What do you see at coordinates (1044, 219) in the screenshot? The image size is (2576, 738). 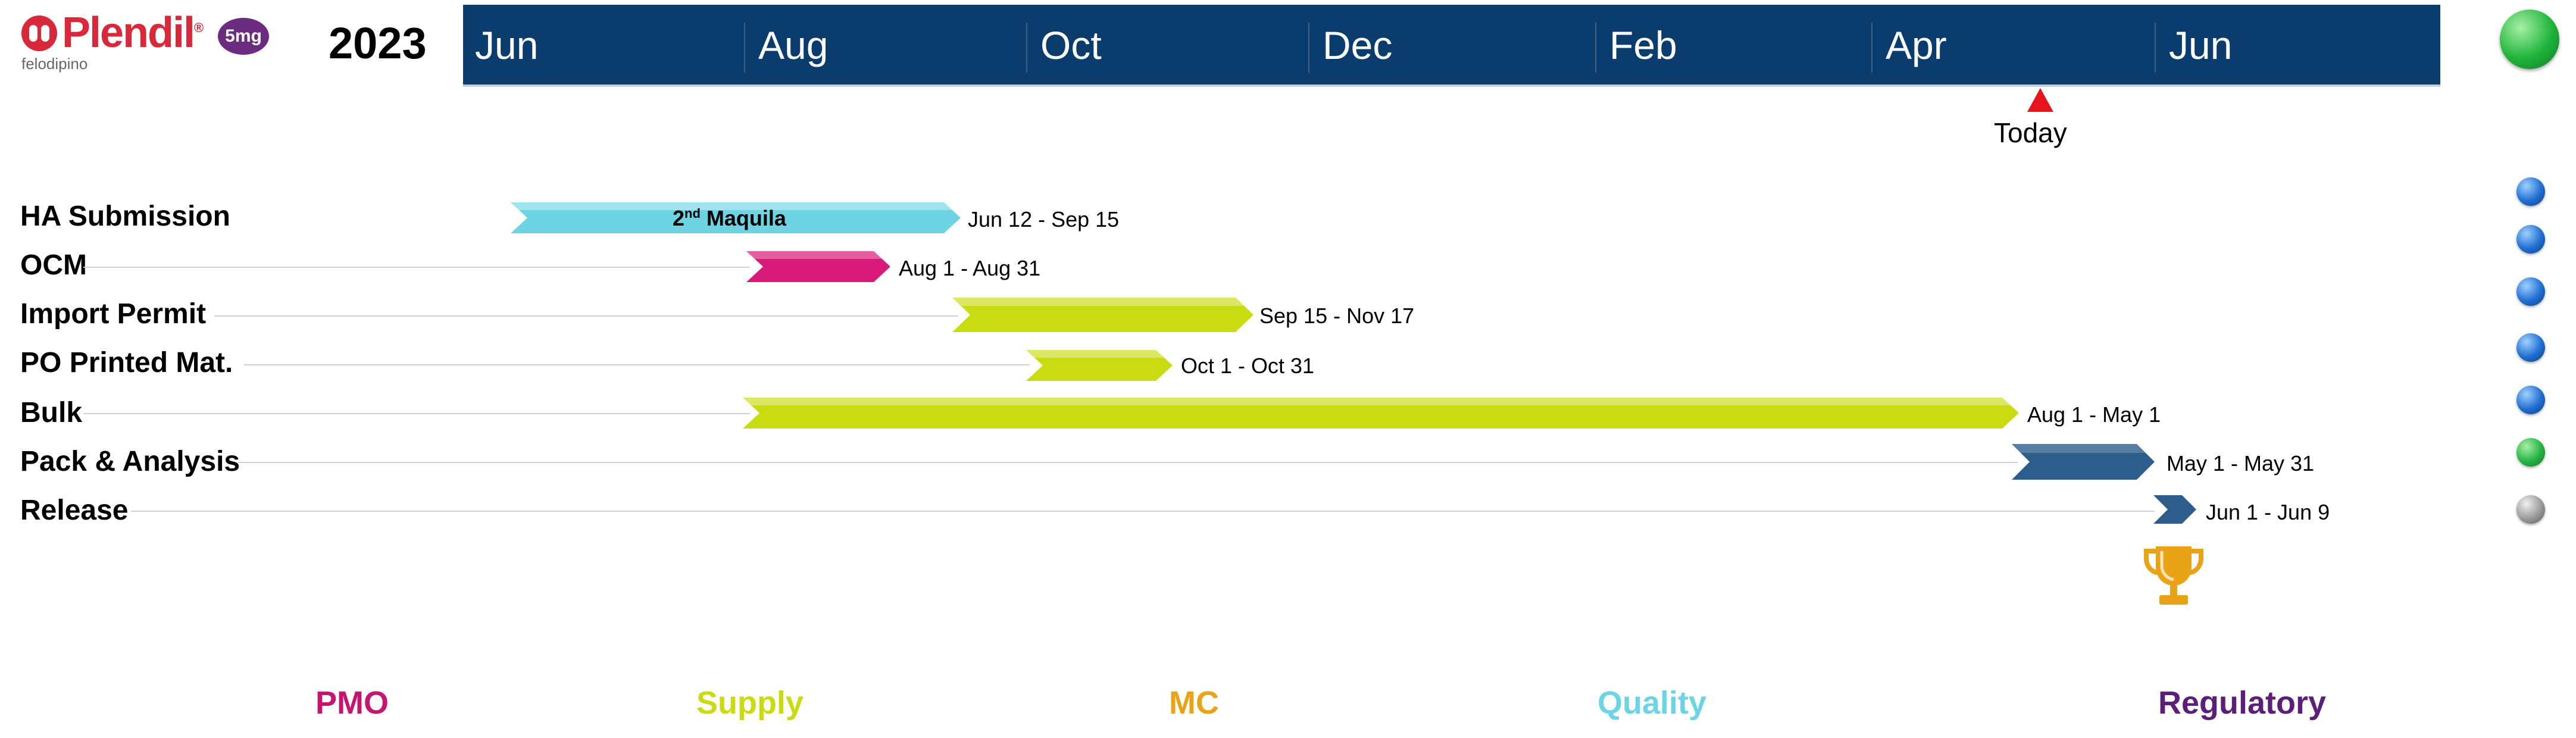 I see `task-dates: Jun 12 - Sep 15` at bounding box center [1044, 219].